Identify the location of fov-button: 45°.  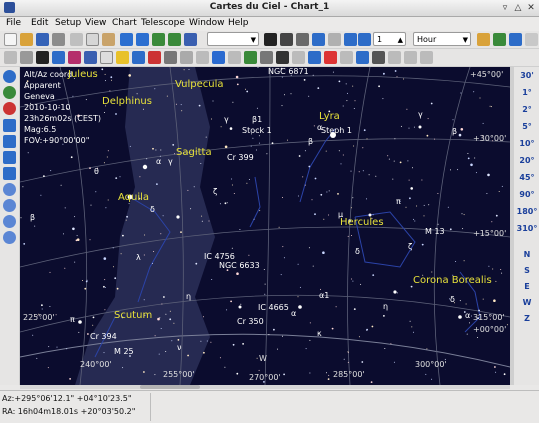
(526, 177).